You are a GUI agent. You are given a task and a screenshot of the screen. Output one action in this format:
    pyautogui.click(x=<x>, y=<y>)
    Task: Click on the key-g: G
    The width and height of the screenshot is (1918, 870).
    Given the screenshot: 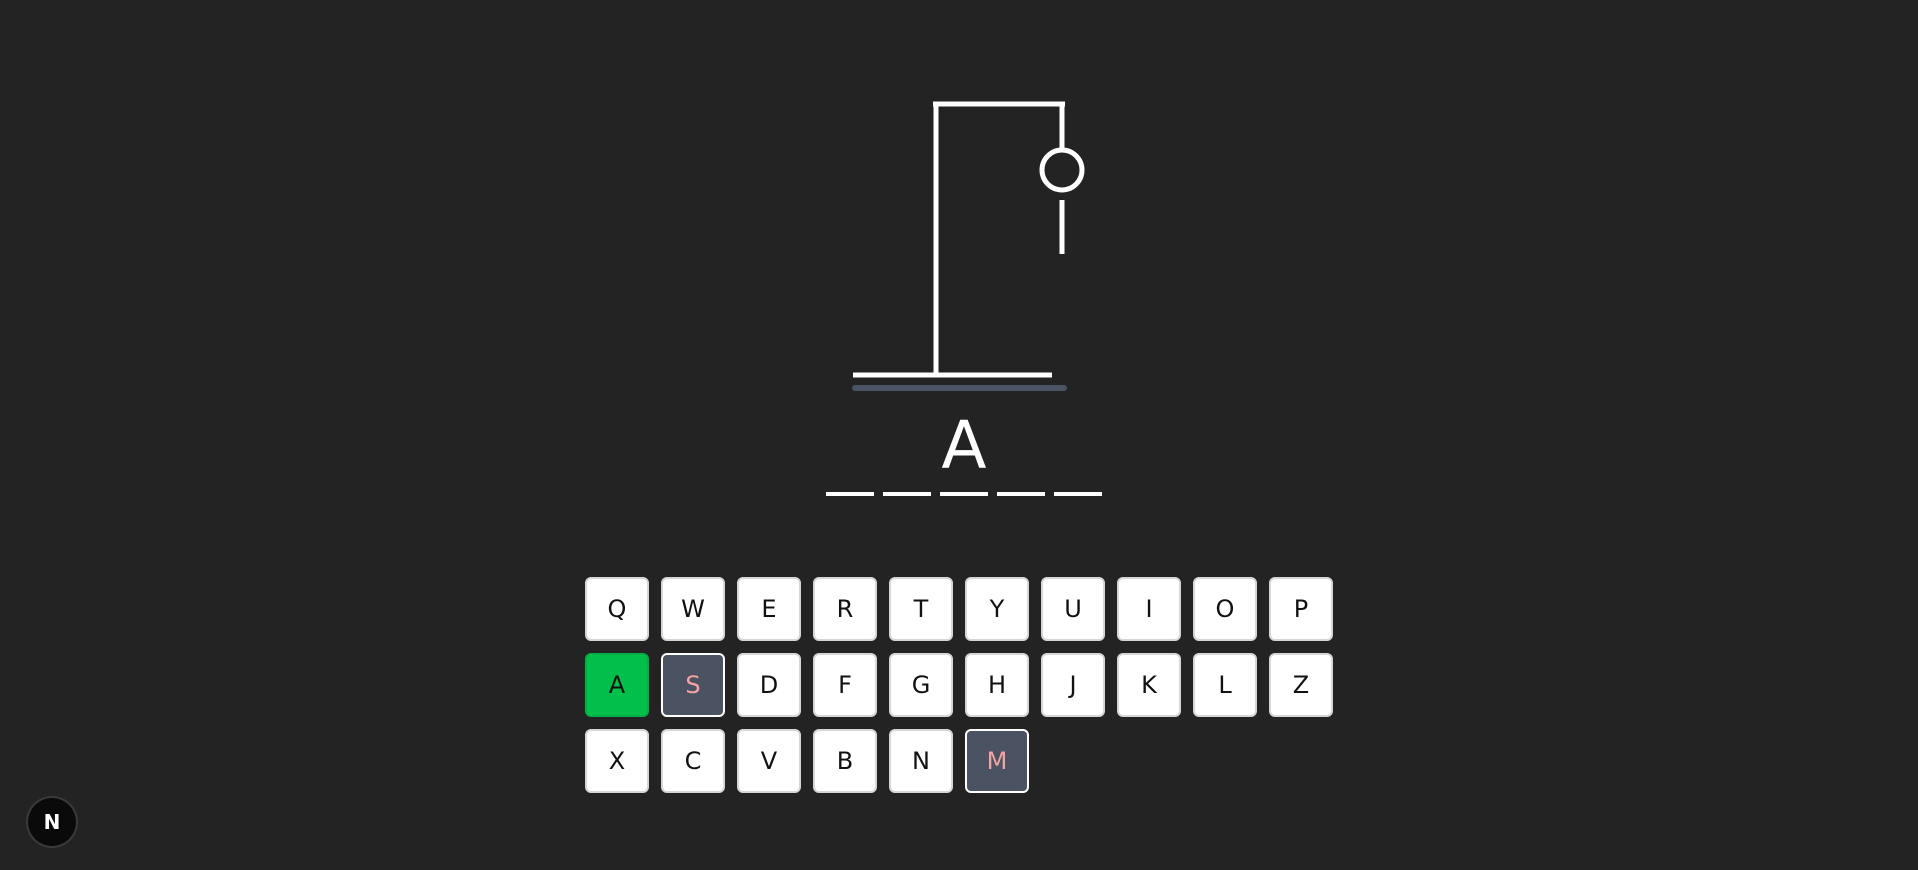 What is the action you would take?
    pyautogui.click(x=921, y=685)
    